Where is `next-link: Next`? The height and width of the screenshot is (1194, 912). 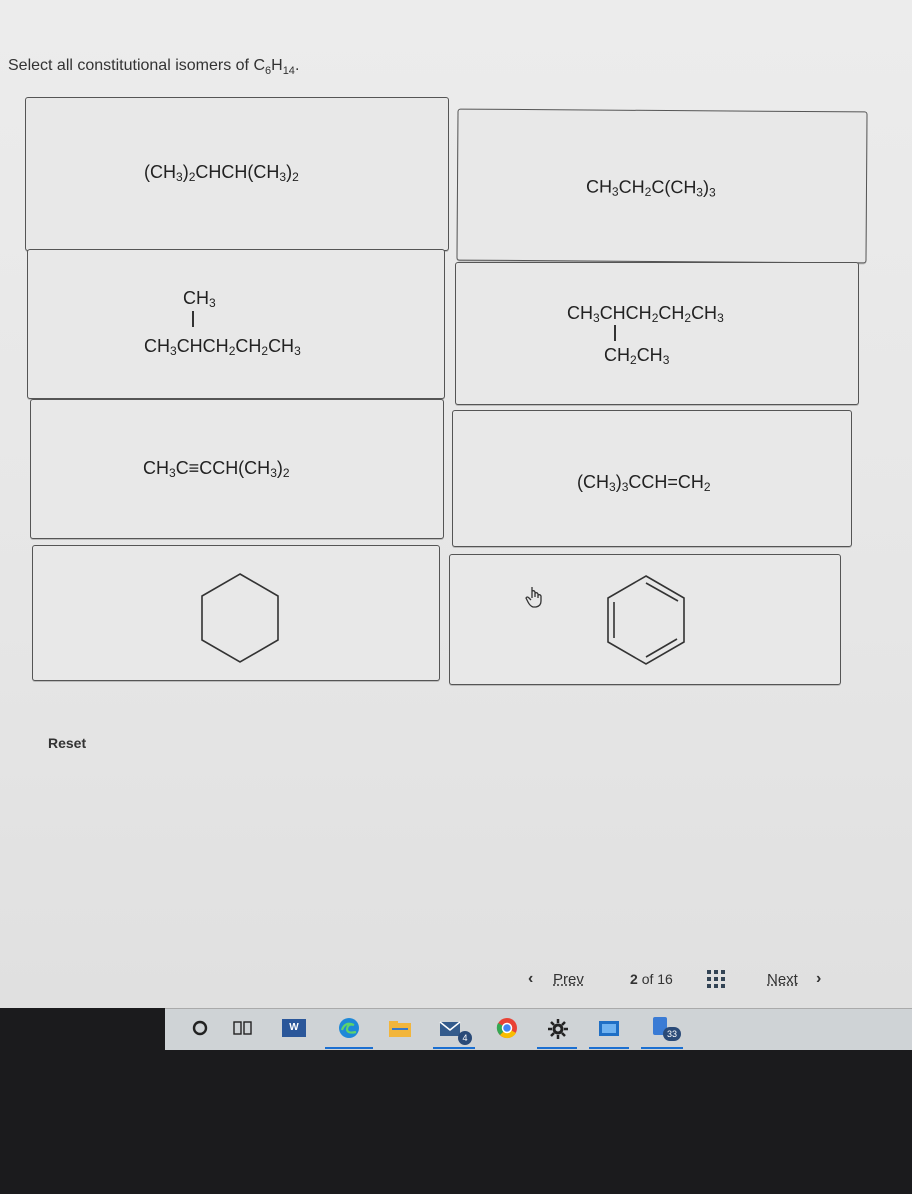
next-link: Next is located at coordinates (782, 979).